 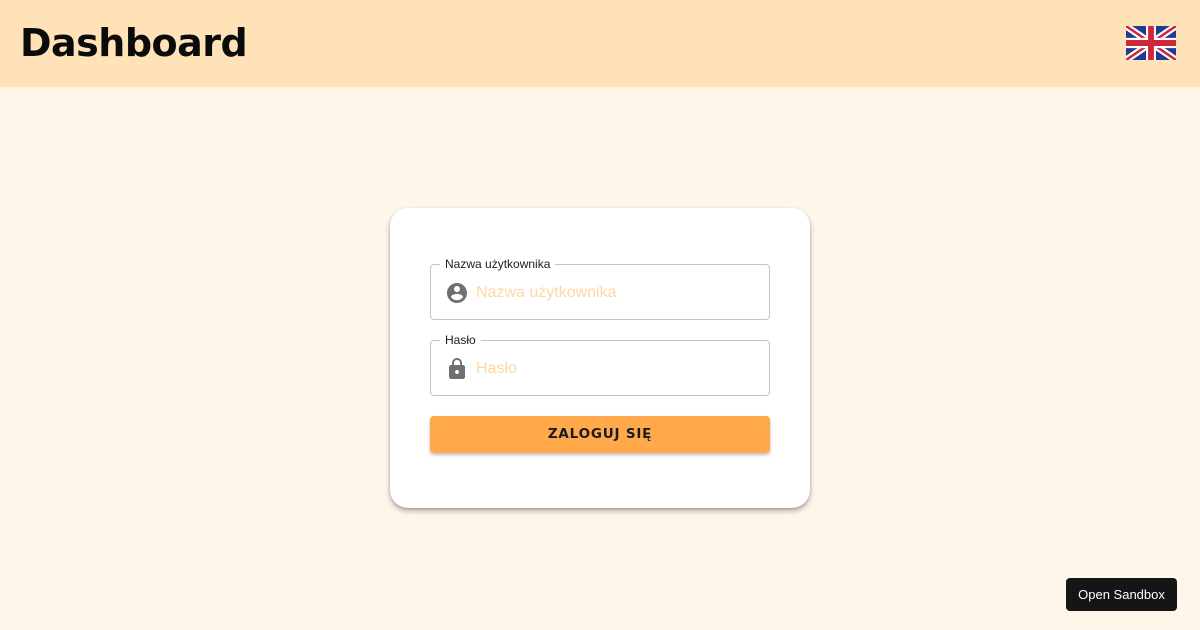 What do you see at coordinates (457, 369) in the screenshot?
I see `lock-icon` at bounding box center [457, 369].